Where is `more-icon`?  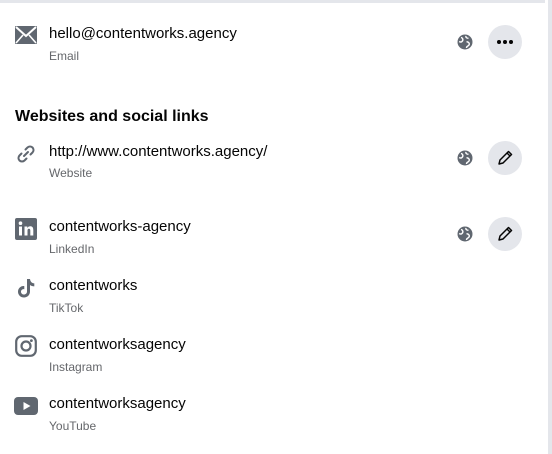 more-icon is located at coordinates (505, 42).